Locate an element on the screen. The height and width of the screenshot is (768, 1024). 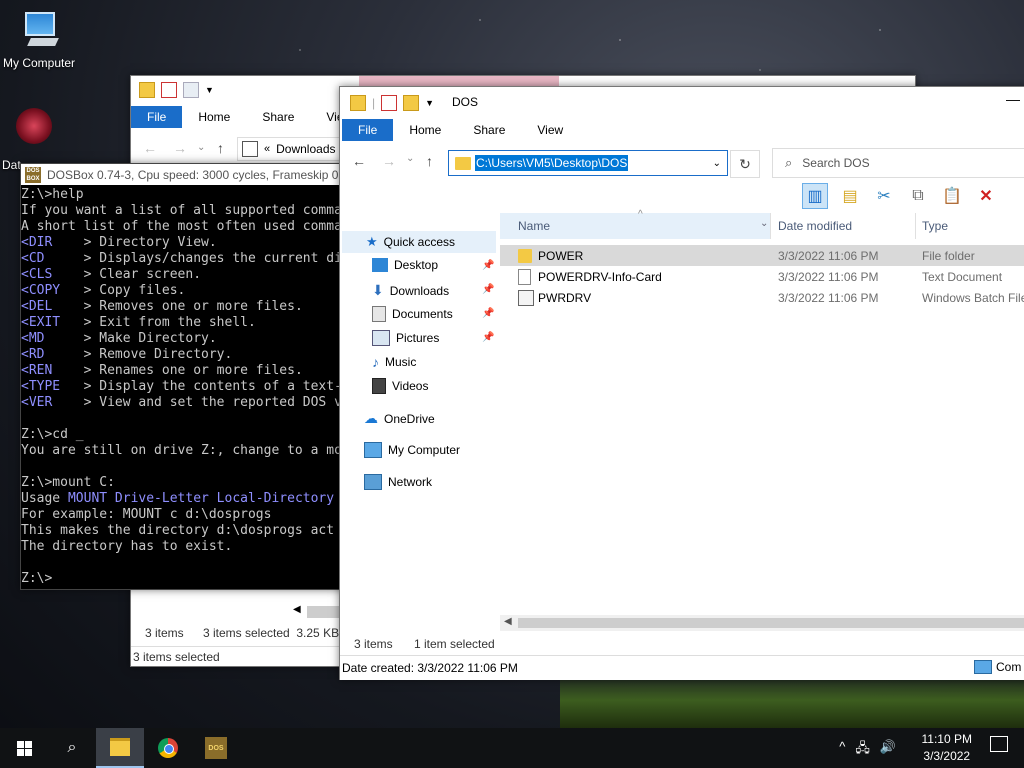
nav-item-pictures: Pictures is located at coordinates (405, 338).